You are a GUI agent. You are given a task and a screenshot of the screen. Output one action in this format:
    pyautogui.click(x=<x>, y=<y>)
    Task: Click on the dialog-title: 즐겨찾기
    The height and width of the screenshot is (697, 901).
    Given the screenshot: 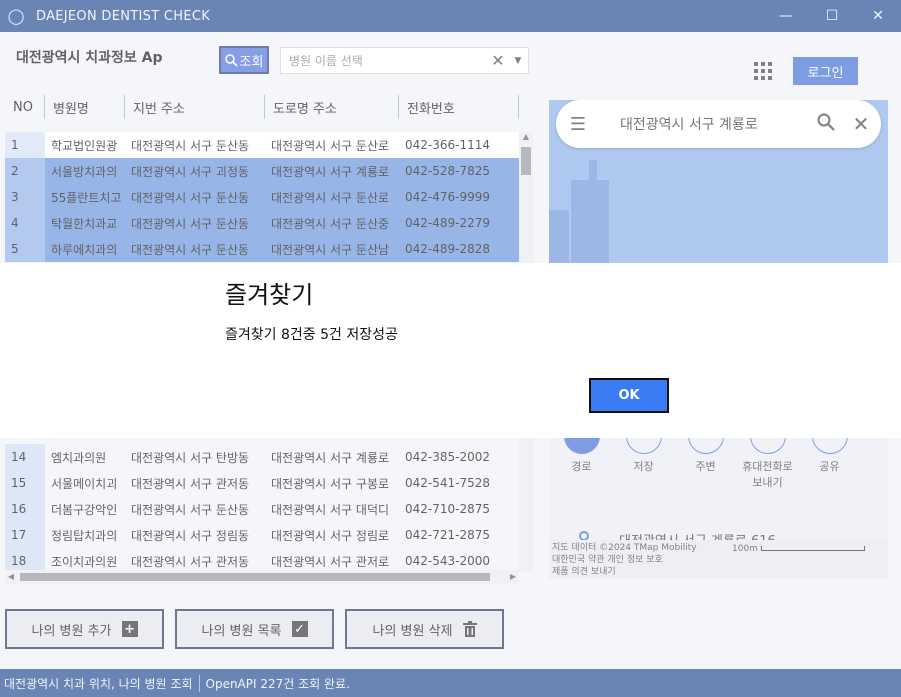 What is the action you would take?
    pyautogui.click(x=269, y=295)
    